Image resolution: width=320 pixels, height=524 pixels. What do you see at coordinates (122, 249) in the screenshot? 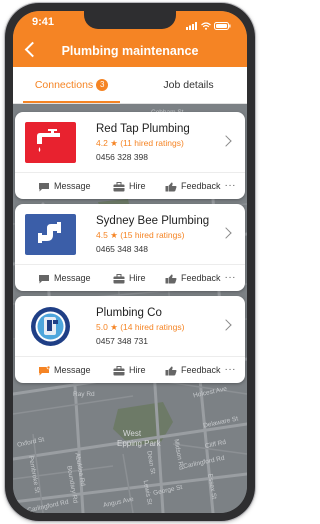
I see `company-phone: 0465 348 348` at bounding box center [122, 249].